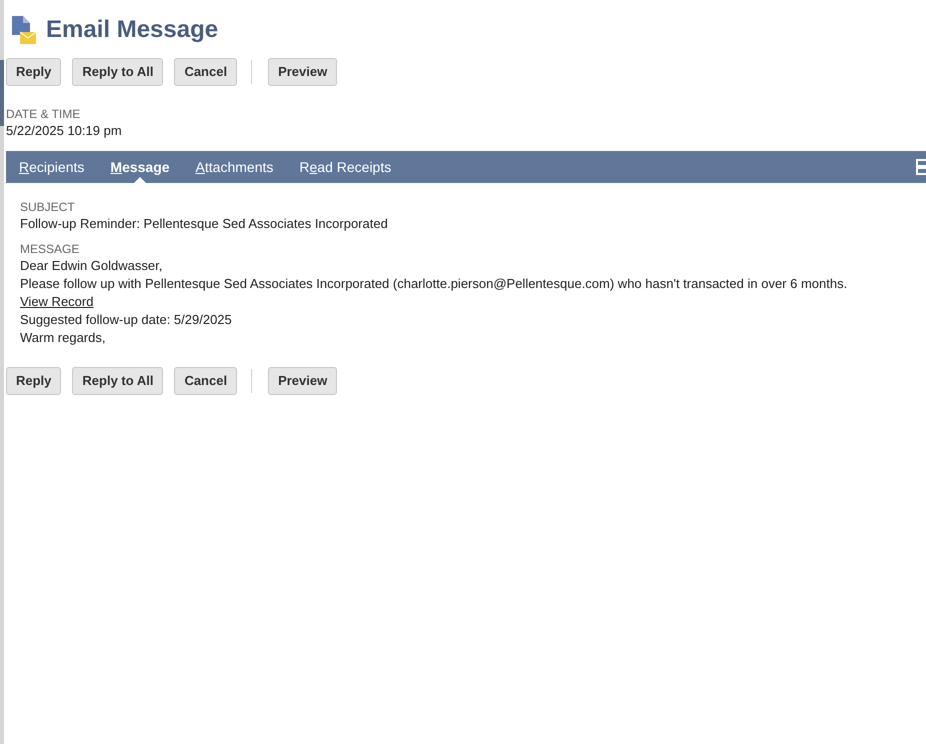 The height and width of the screenshot is (744, 926). Describe the element at coordinates (57, 302) in the screenshot. I see `view-record-link: View Record` at that location.